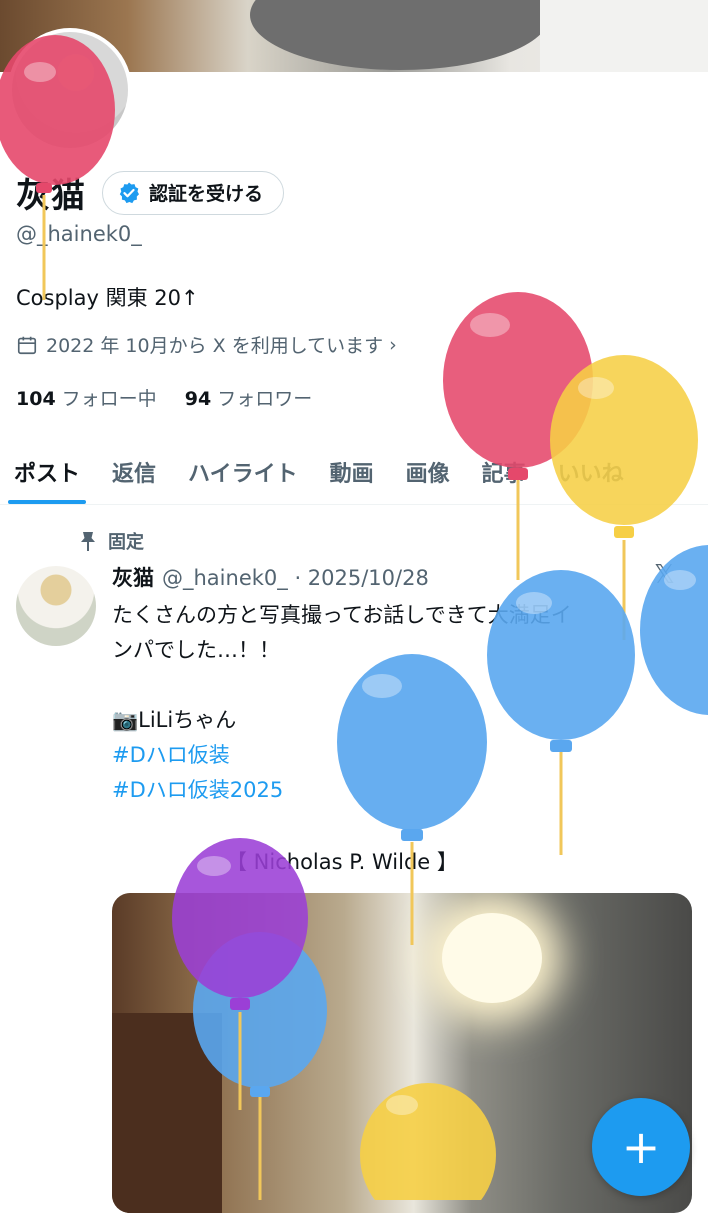  I want to click on chevron-right-icon: ›, so click(393, 344).